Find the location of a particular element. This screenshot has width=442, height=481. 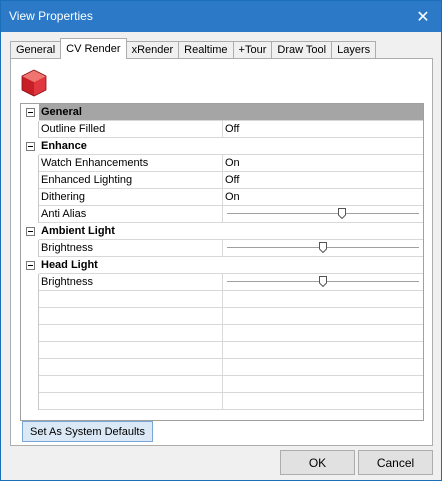

window-title: View Properties is located at coordinates (51, 16).